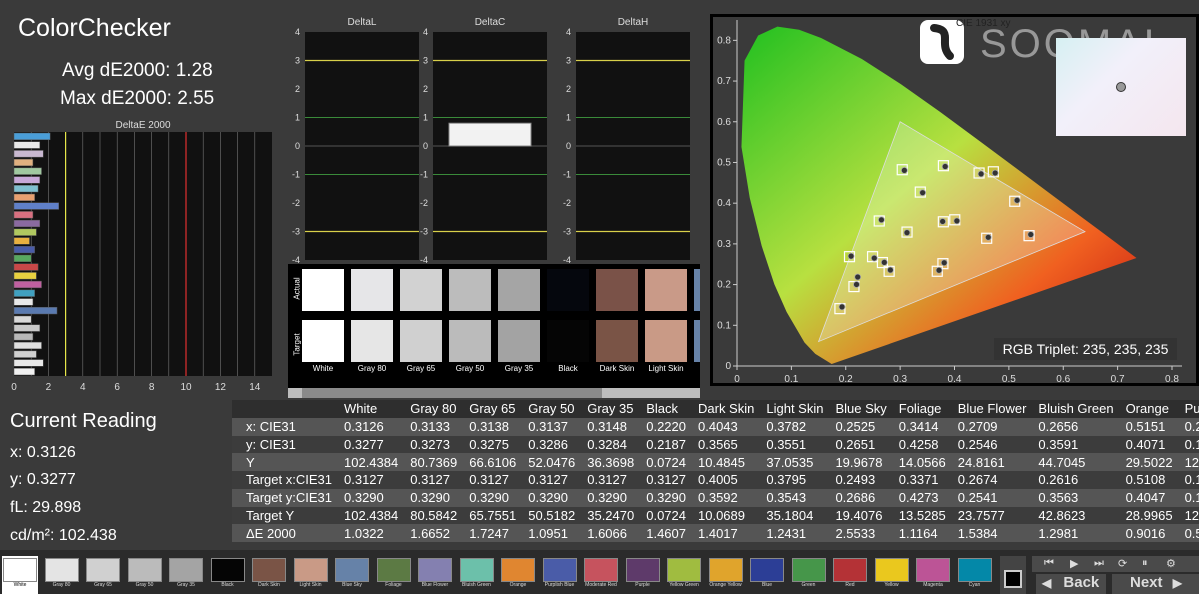 The height and width of the screenshot is (594, 1199). I want to click on table-cell: 1.0322, so click(371, 533).